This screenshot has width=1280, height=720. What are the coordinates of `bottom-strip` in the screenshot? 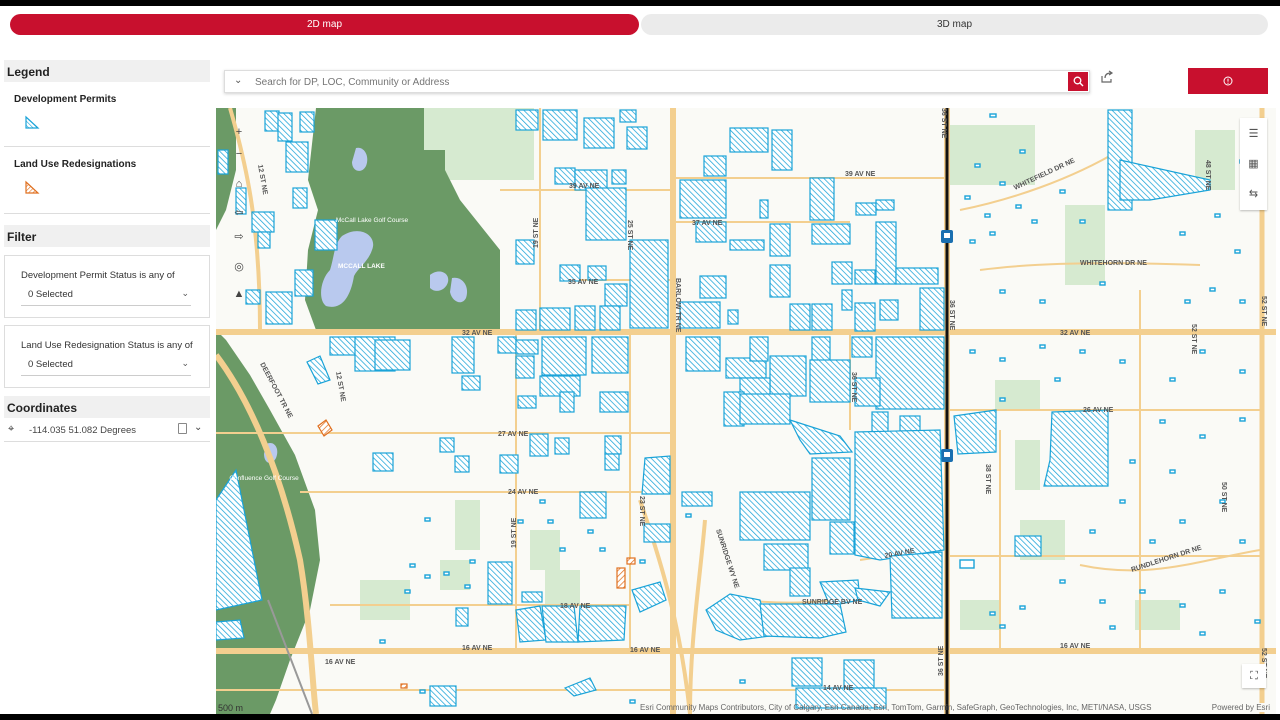 It's located at (640, 717).